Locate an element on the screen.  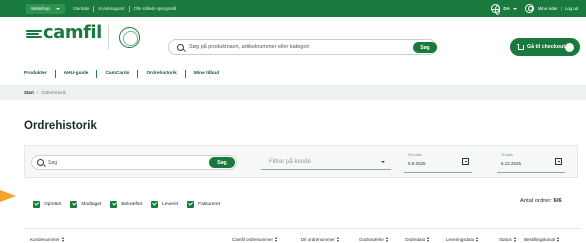
date-to-field: Til dato 6.12.2025 is located at coordinates (531, 163).